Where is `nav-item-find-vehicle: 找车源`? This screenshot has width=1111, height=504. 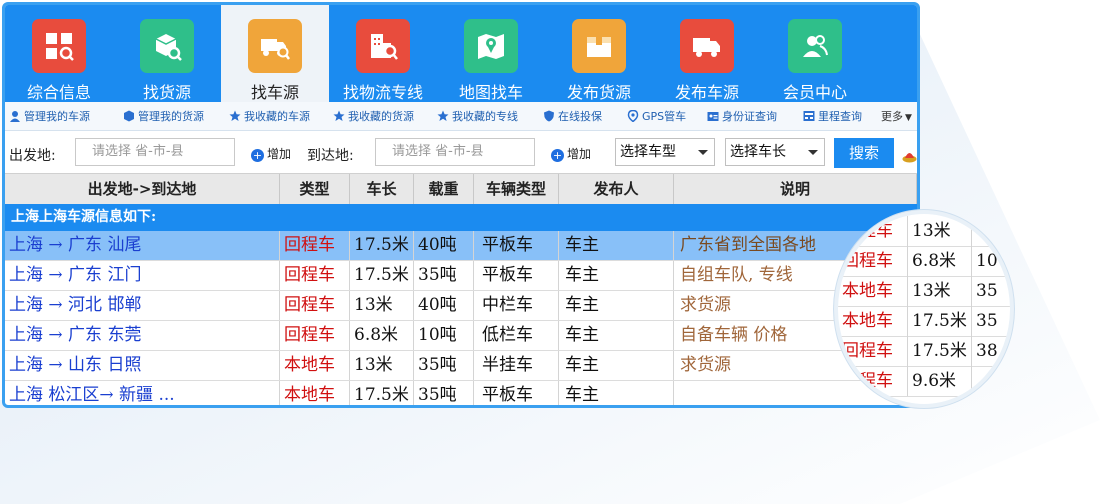 nav-item-find-vehicle: 找车源 is located at coordinates (275, 53).